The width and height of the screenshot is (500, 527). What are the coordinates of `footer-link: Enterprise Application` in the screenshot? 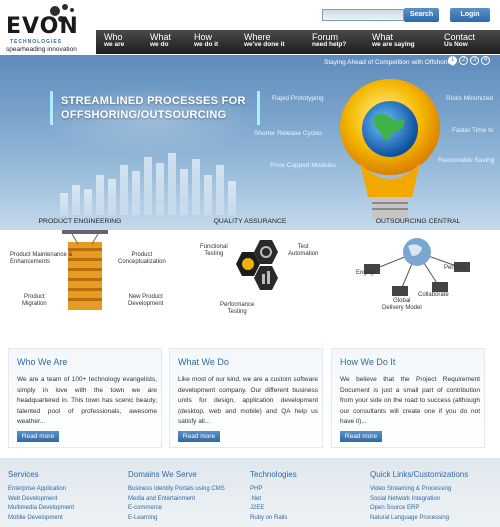 It's located at (41, 490).